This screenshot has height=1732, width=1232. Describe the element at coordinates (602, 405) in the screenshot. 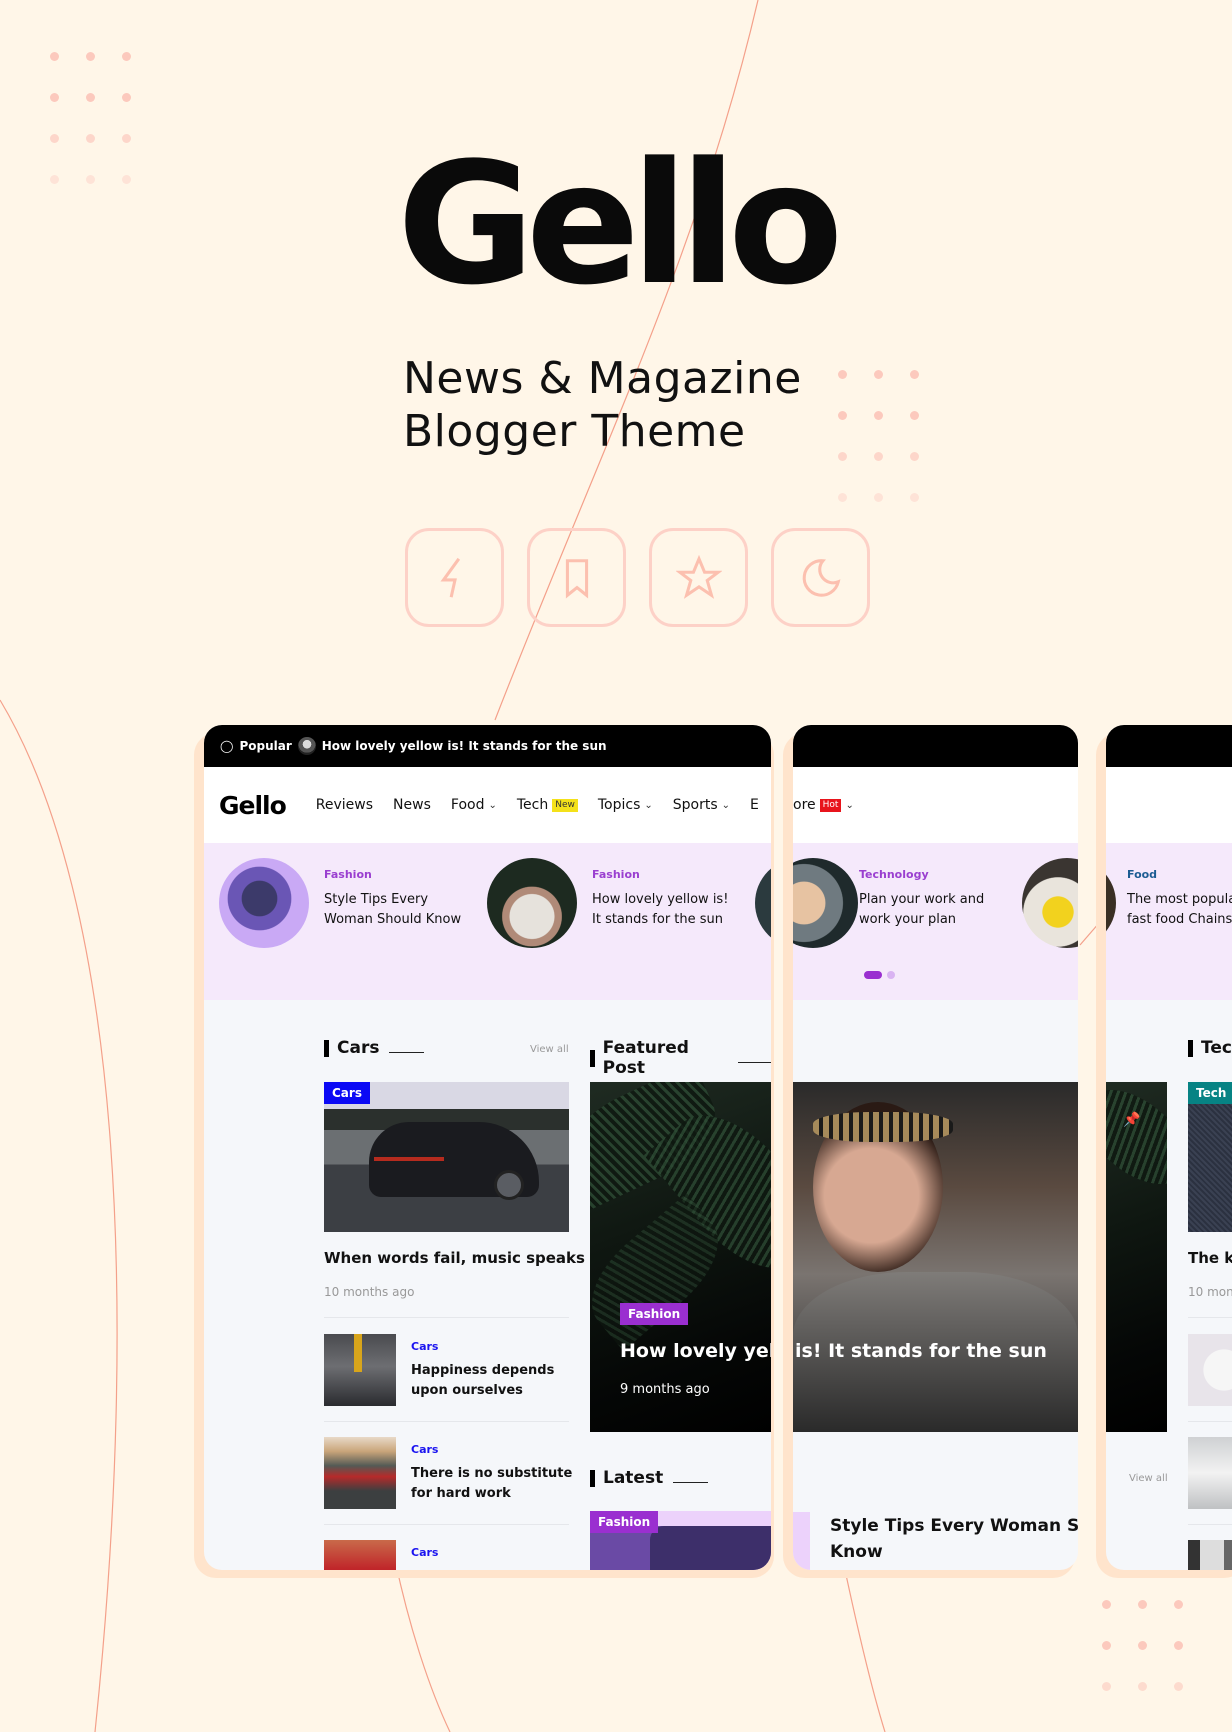

I see `hero-subtitle: News & Magazine Blogger Theme` at that location.